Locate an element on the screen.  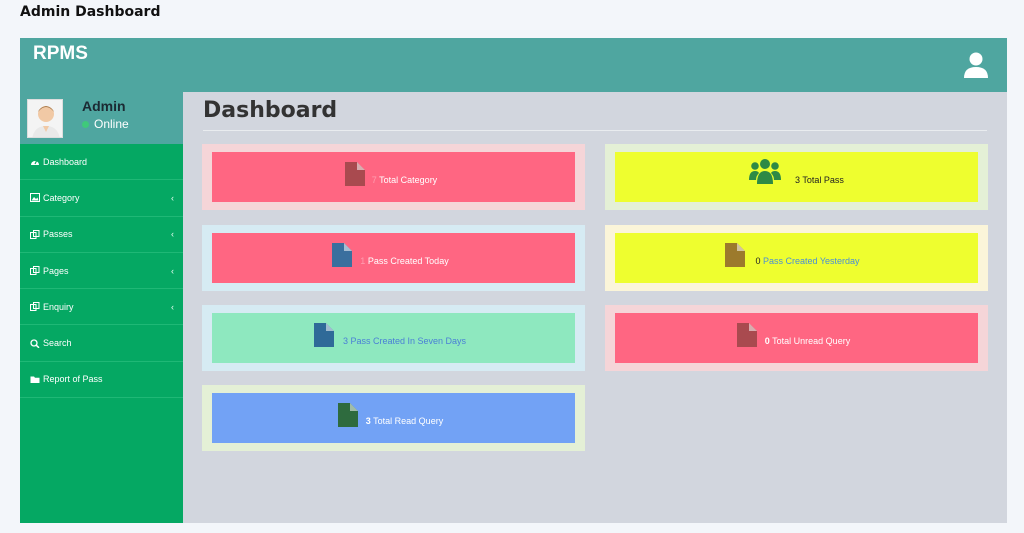
stat-card-total-pass: 3 Total Pass is located at coordinates (796, 177).